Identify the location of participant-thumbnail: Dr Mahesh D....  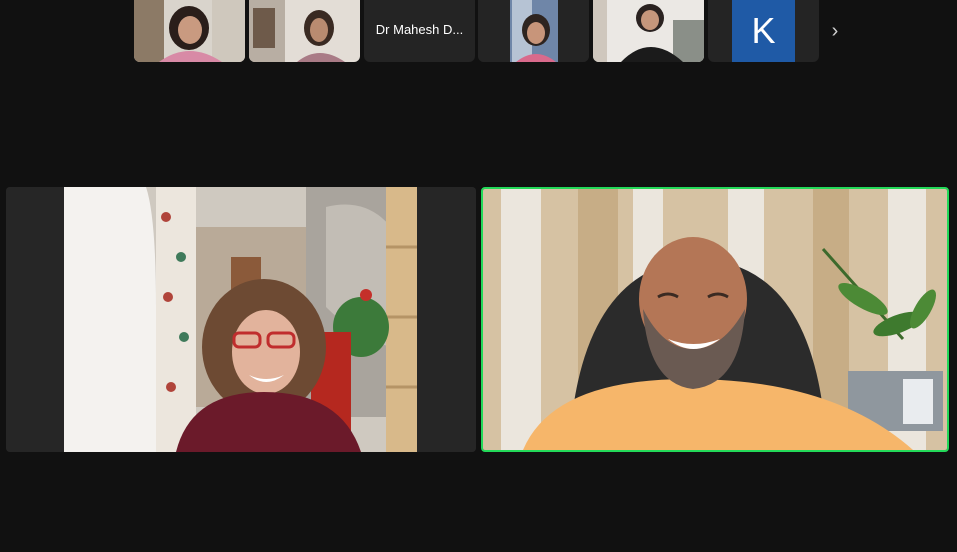
(419, 31).